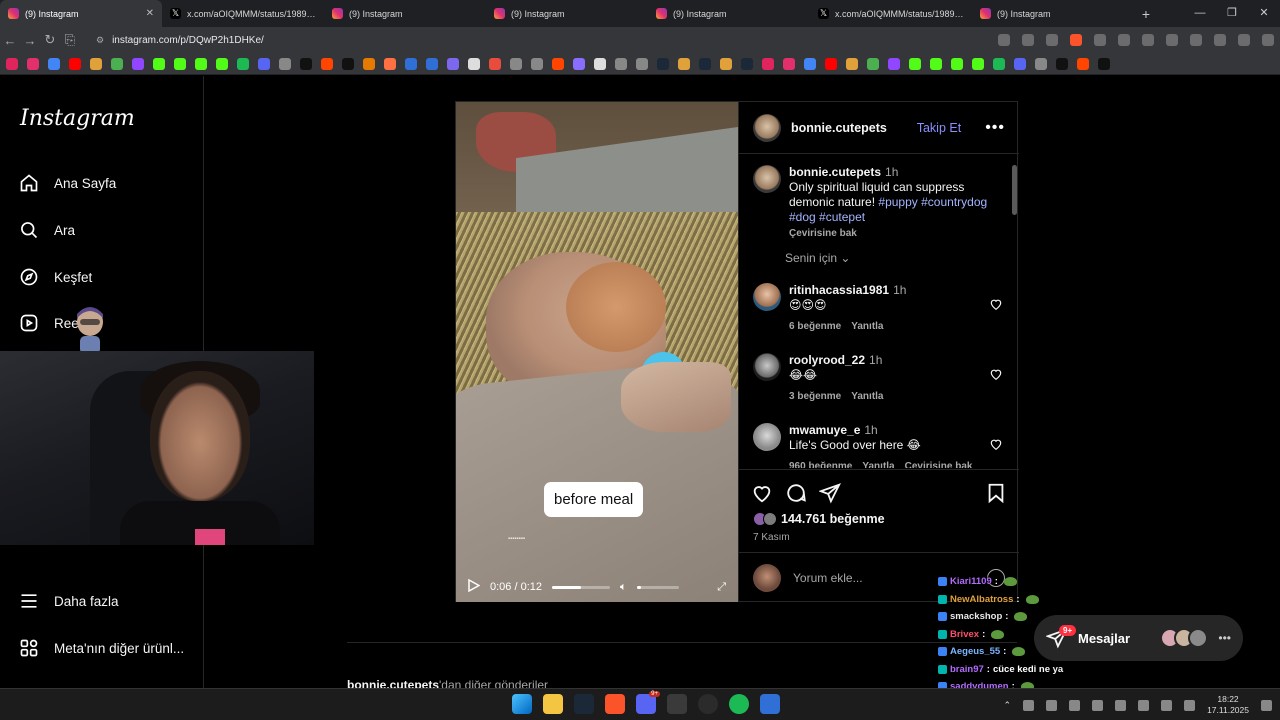  Describe the element at coordinates (835, 172) in the screenshot. I see `caption-username: bonnie.cutepets` at that location.